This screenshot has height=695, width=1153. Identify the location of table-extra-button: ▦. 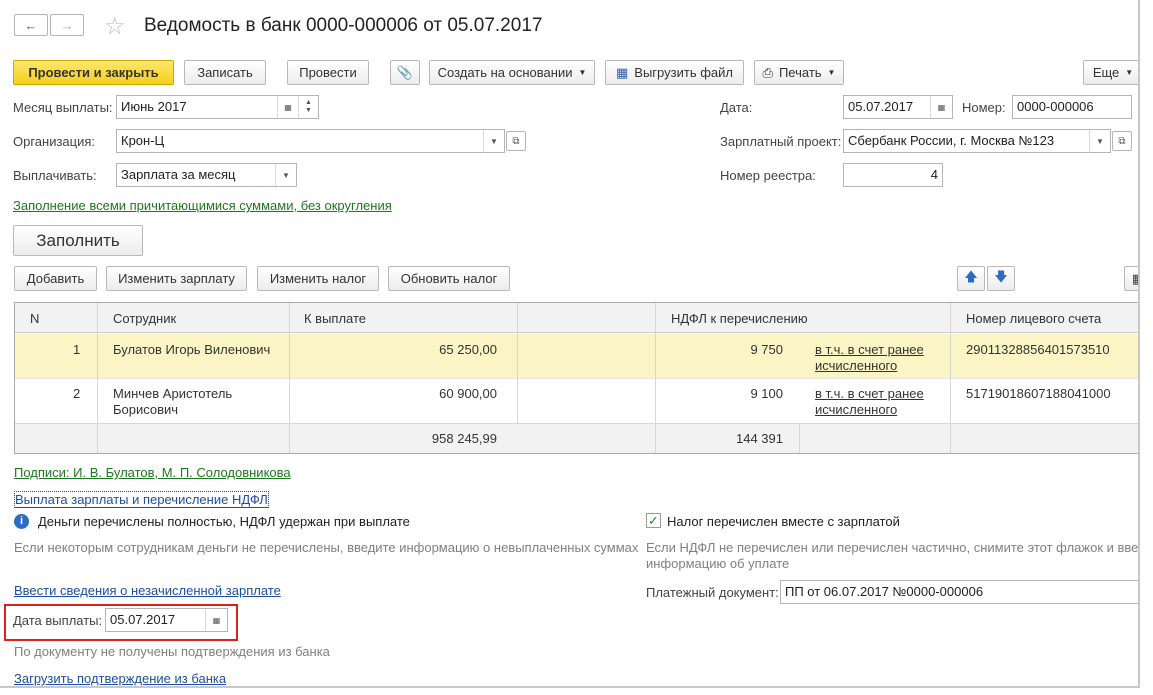
(1131, 278).